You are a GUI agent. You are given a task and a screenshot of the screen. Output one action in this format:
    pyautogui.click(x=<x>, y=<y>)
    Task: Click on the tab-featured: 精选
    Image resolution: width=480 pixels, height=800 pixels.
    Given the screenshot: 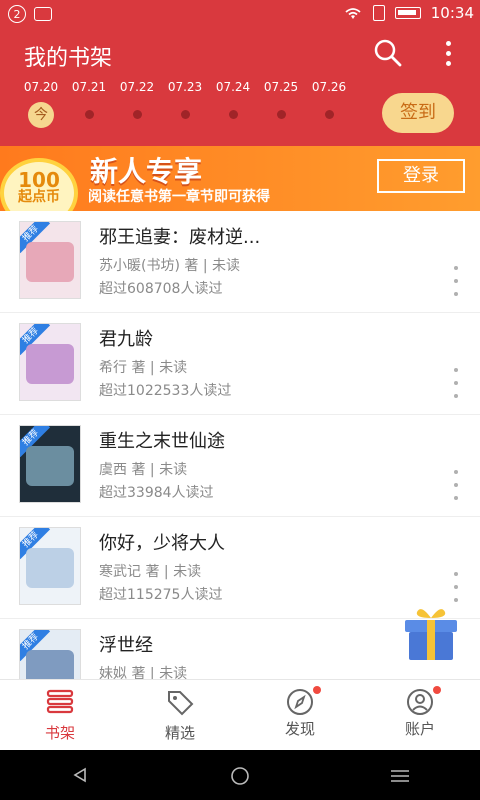 What is the action you would take?
    pyautogui.click(x=180, y=715)
    